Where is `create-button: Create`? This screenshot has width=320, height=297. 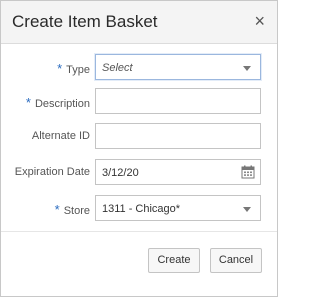 create-button: Create is located at coordinates (174, 260).